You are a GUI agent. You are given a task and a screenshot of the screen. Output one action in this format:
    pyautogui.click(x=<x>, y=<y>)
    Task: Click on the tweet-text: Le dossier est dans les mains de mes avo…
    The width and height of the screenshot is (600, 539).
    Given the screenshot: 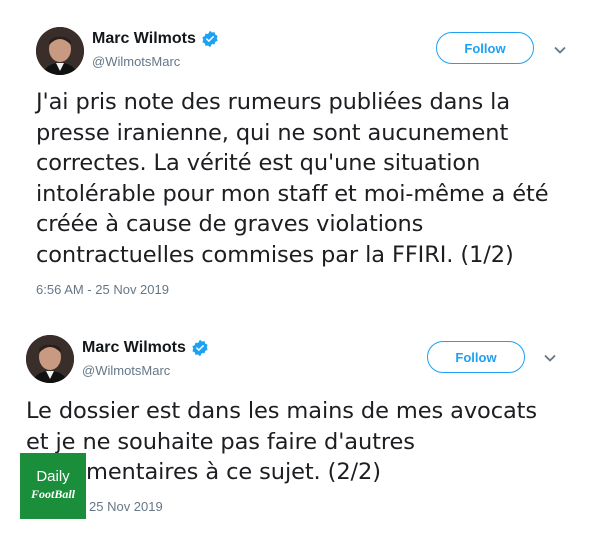 What is the action you would take?
    pyautogui.click(x=281, y=442)
    